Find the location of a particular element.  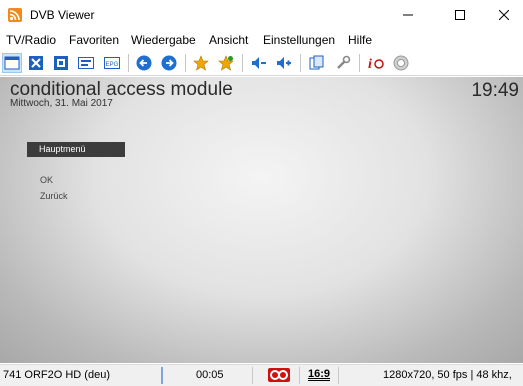

tools-icon is located at coordinates (344, 62).